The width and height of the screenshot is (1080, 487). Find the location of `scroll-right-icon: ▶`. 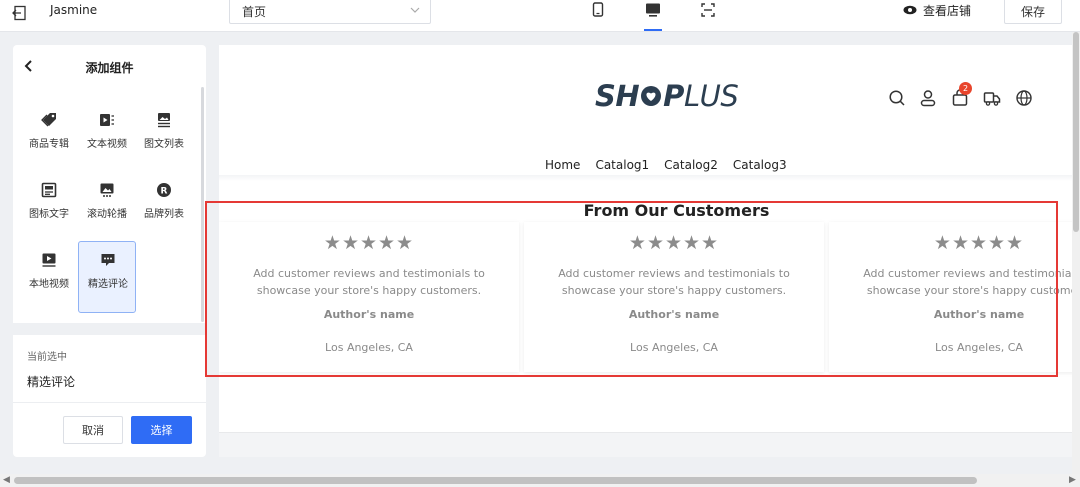

scroll-right-icon: ▶ is located at coordinates (1072, 480).